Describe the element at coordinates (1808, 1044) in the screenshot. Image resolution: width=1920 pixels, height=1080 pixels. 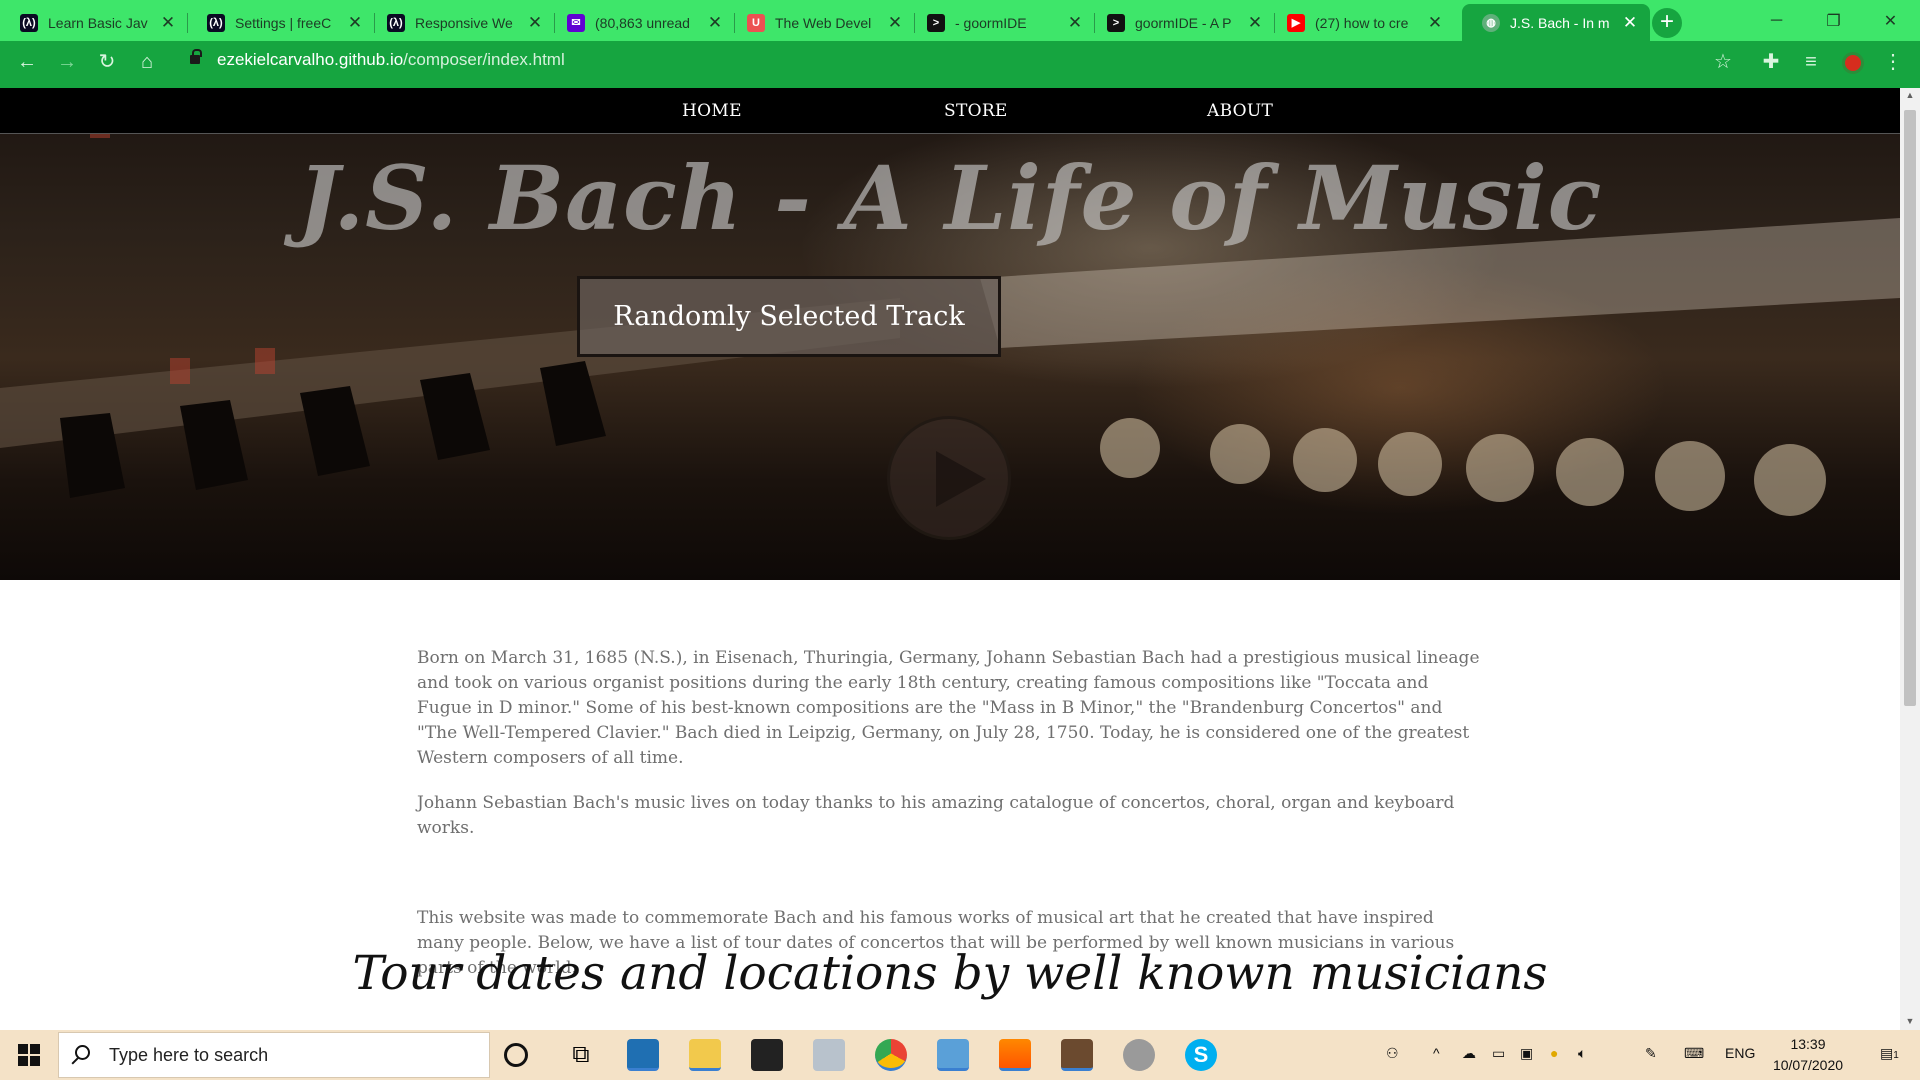
I see `clock-time: 13:39` at that location.